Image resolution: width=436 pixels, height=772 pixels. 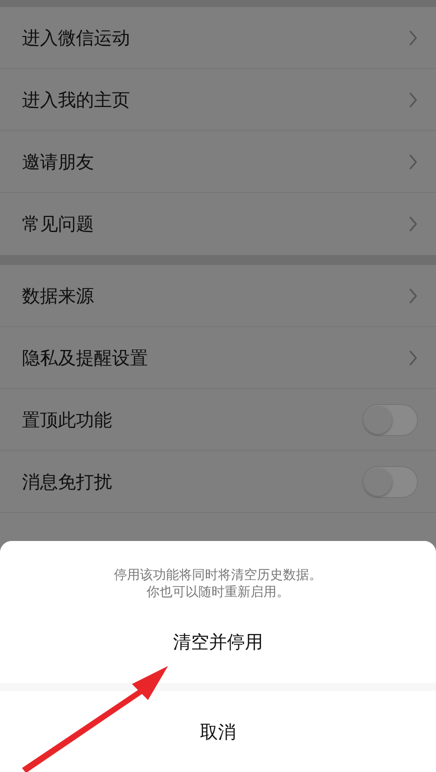 What do you see at coordinates (218, 224) in the screenshot?
I see `list-row: 常见问题` at bounding box center [218, 224].